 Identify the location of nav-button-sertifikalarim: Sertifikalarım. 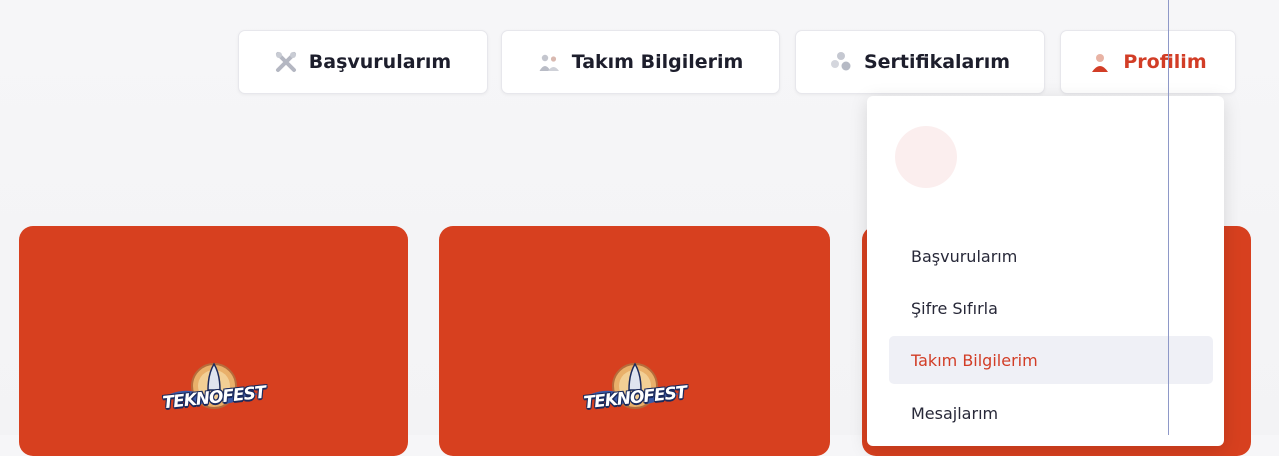
(920, 62).